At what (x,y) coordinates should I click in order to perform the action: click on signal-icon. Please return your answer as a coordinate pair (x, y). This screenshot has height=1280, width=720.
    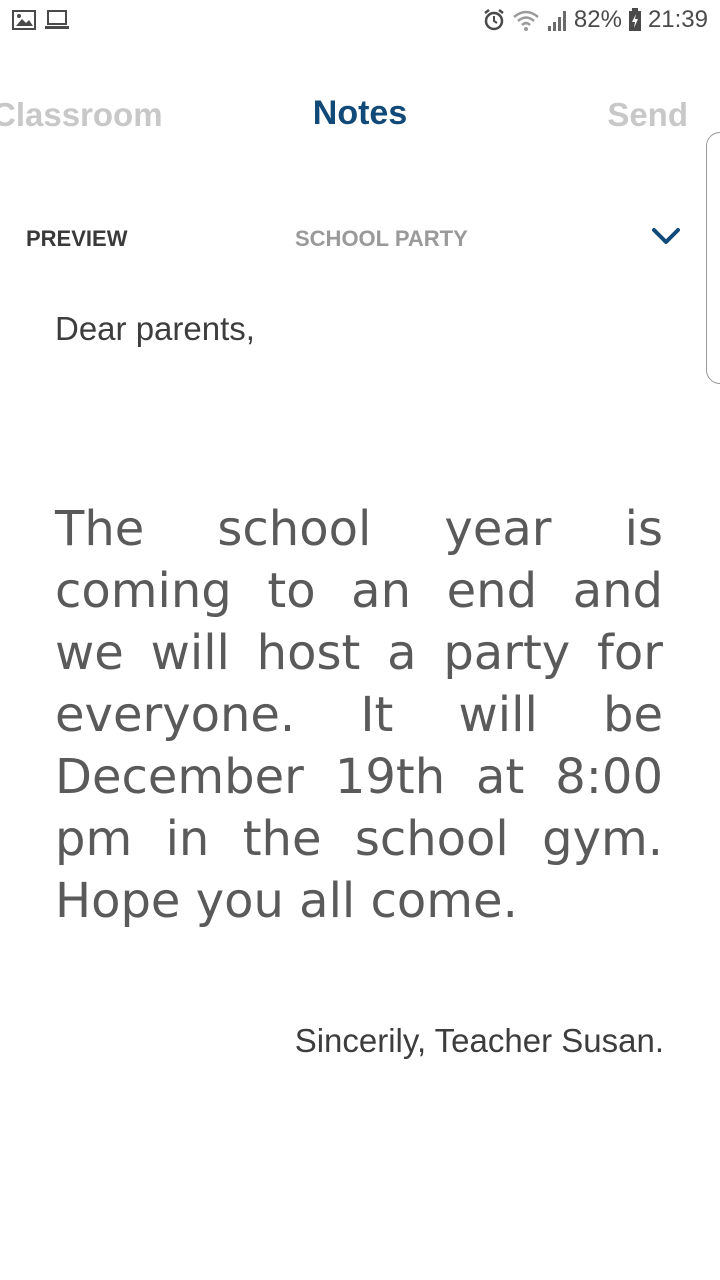
    Looking at the image, I should click on (557, 20).